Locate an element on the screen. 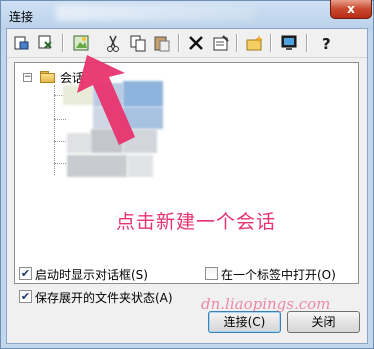 The image size is (374, 349). properties-icon is located at coordinates (221, 43).